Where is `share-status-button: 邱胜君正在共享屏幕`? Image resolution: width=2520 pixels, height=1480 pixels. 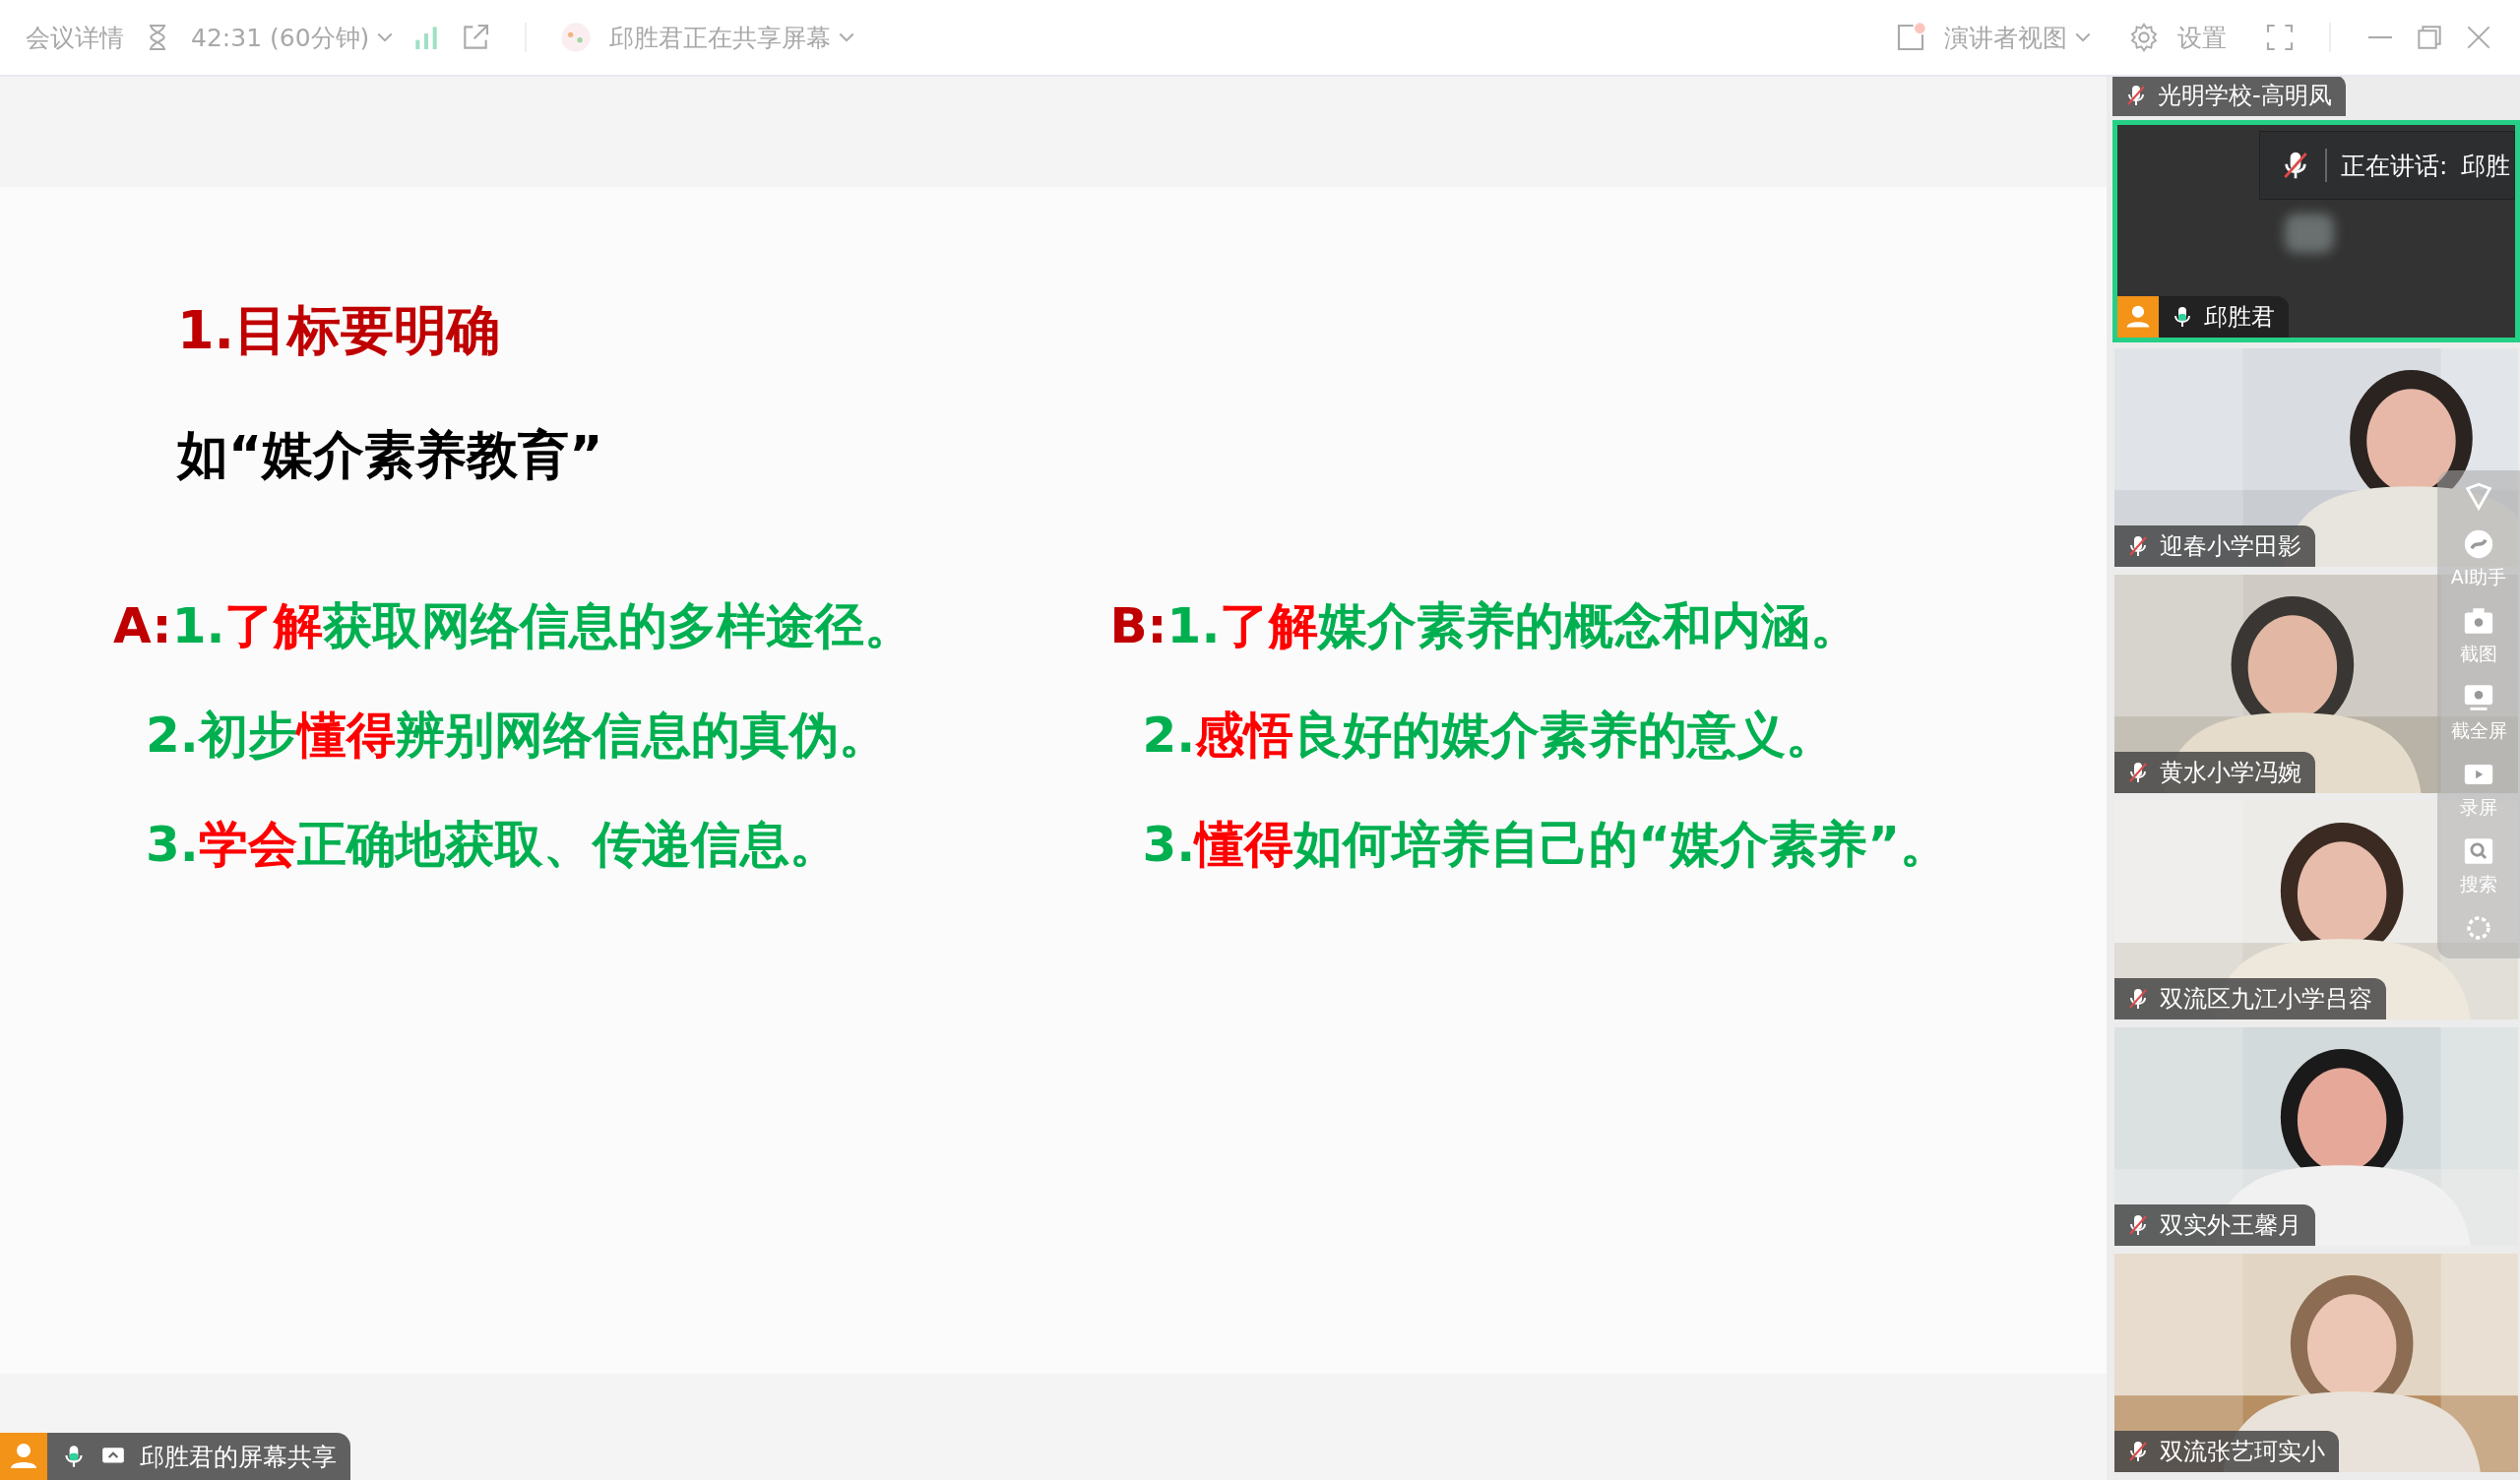
share-status-button: 邱胜君正在共享屏幕 is located at coordinates (720, 38).